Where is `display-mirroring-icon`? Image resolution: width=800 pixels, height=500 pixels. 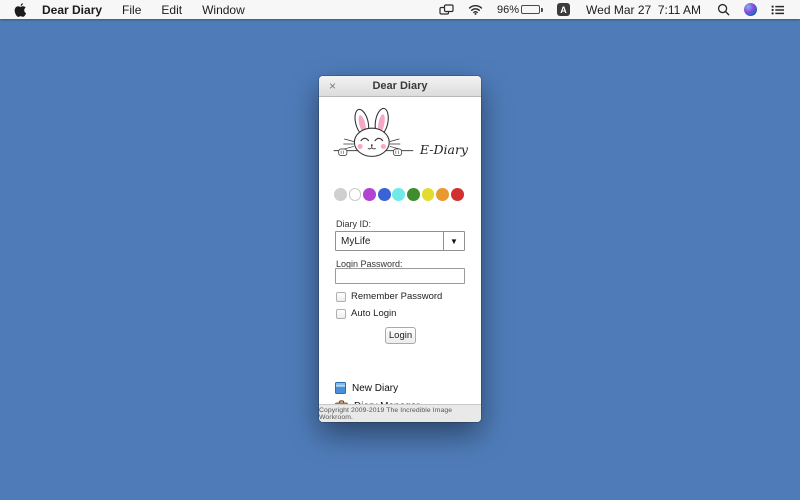
display-mirroring-icon is located at coordinates (446, 9).